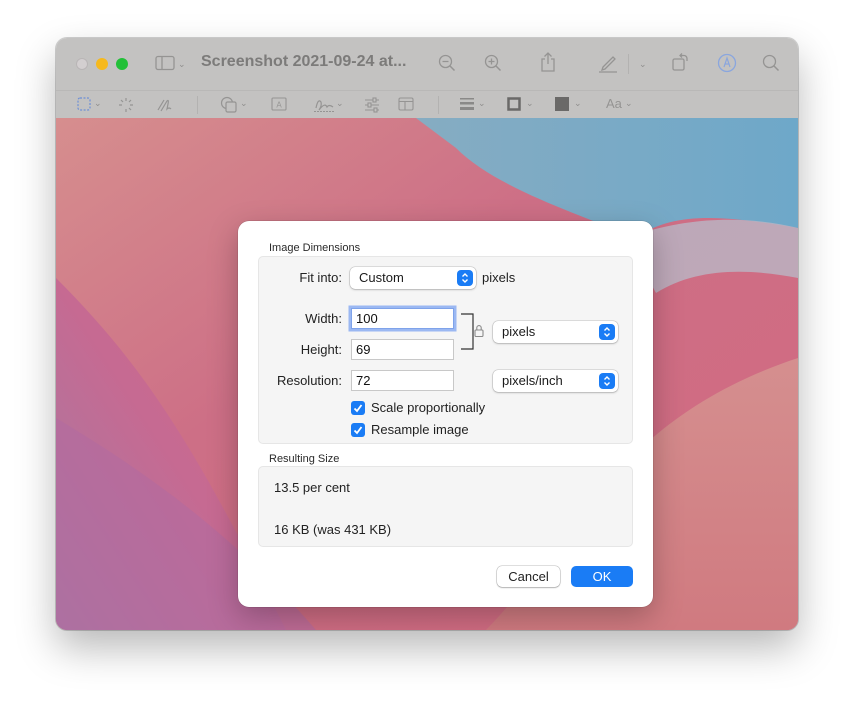  I want to click on sketch-button, so click(165, 105).